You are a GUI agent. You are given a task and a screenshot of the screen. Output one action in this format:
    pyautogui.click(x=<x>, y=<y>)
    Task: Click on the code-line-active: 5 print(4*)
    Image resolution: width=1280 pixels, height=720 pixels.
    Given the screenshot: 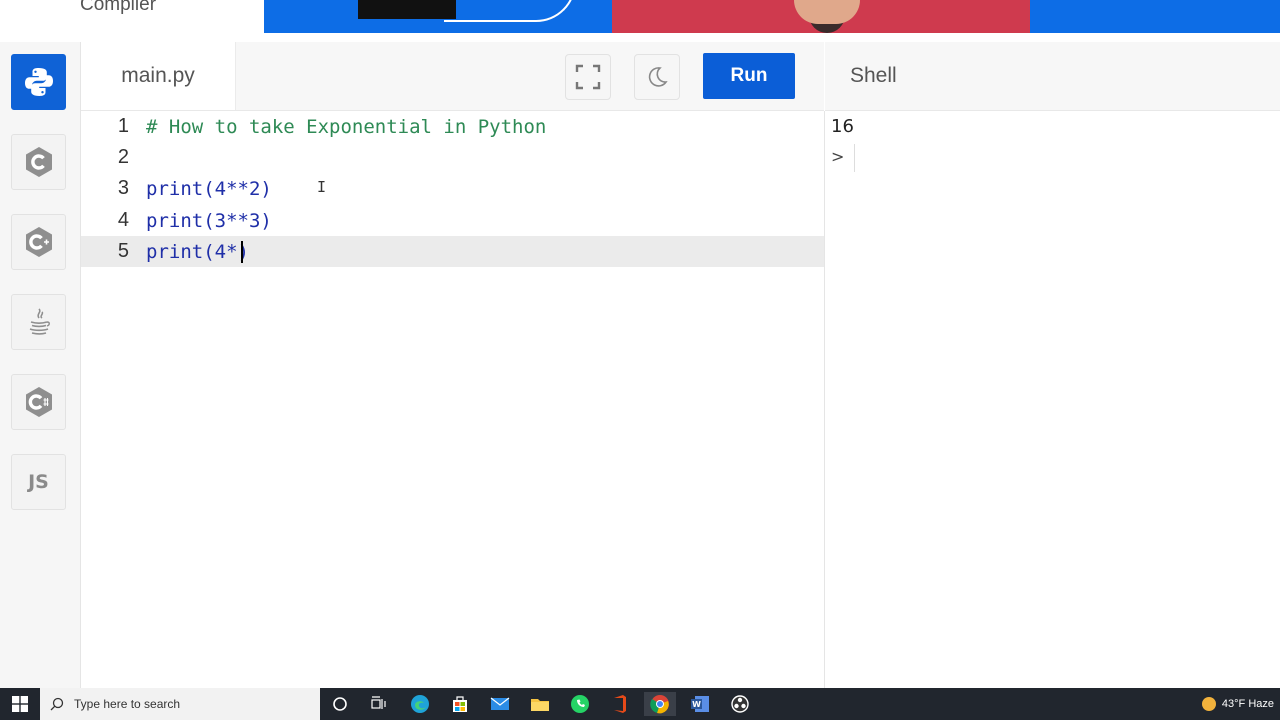 What is the action you would take?
    pyautogui.click(x=452, y=251)
    